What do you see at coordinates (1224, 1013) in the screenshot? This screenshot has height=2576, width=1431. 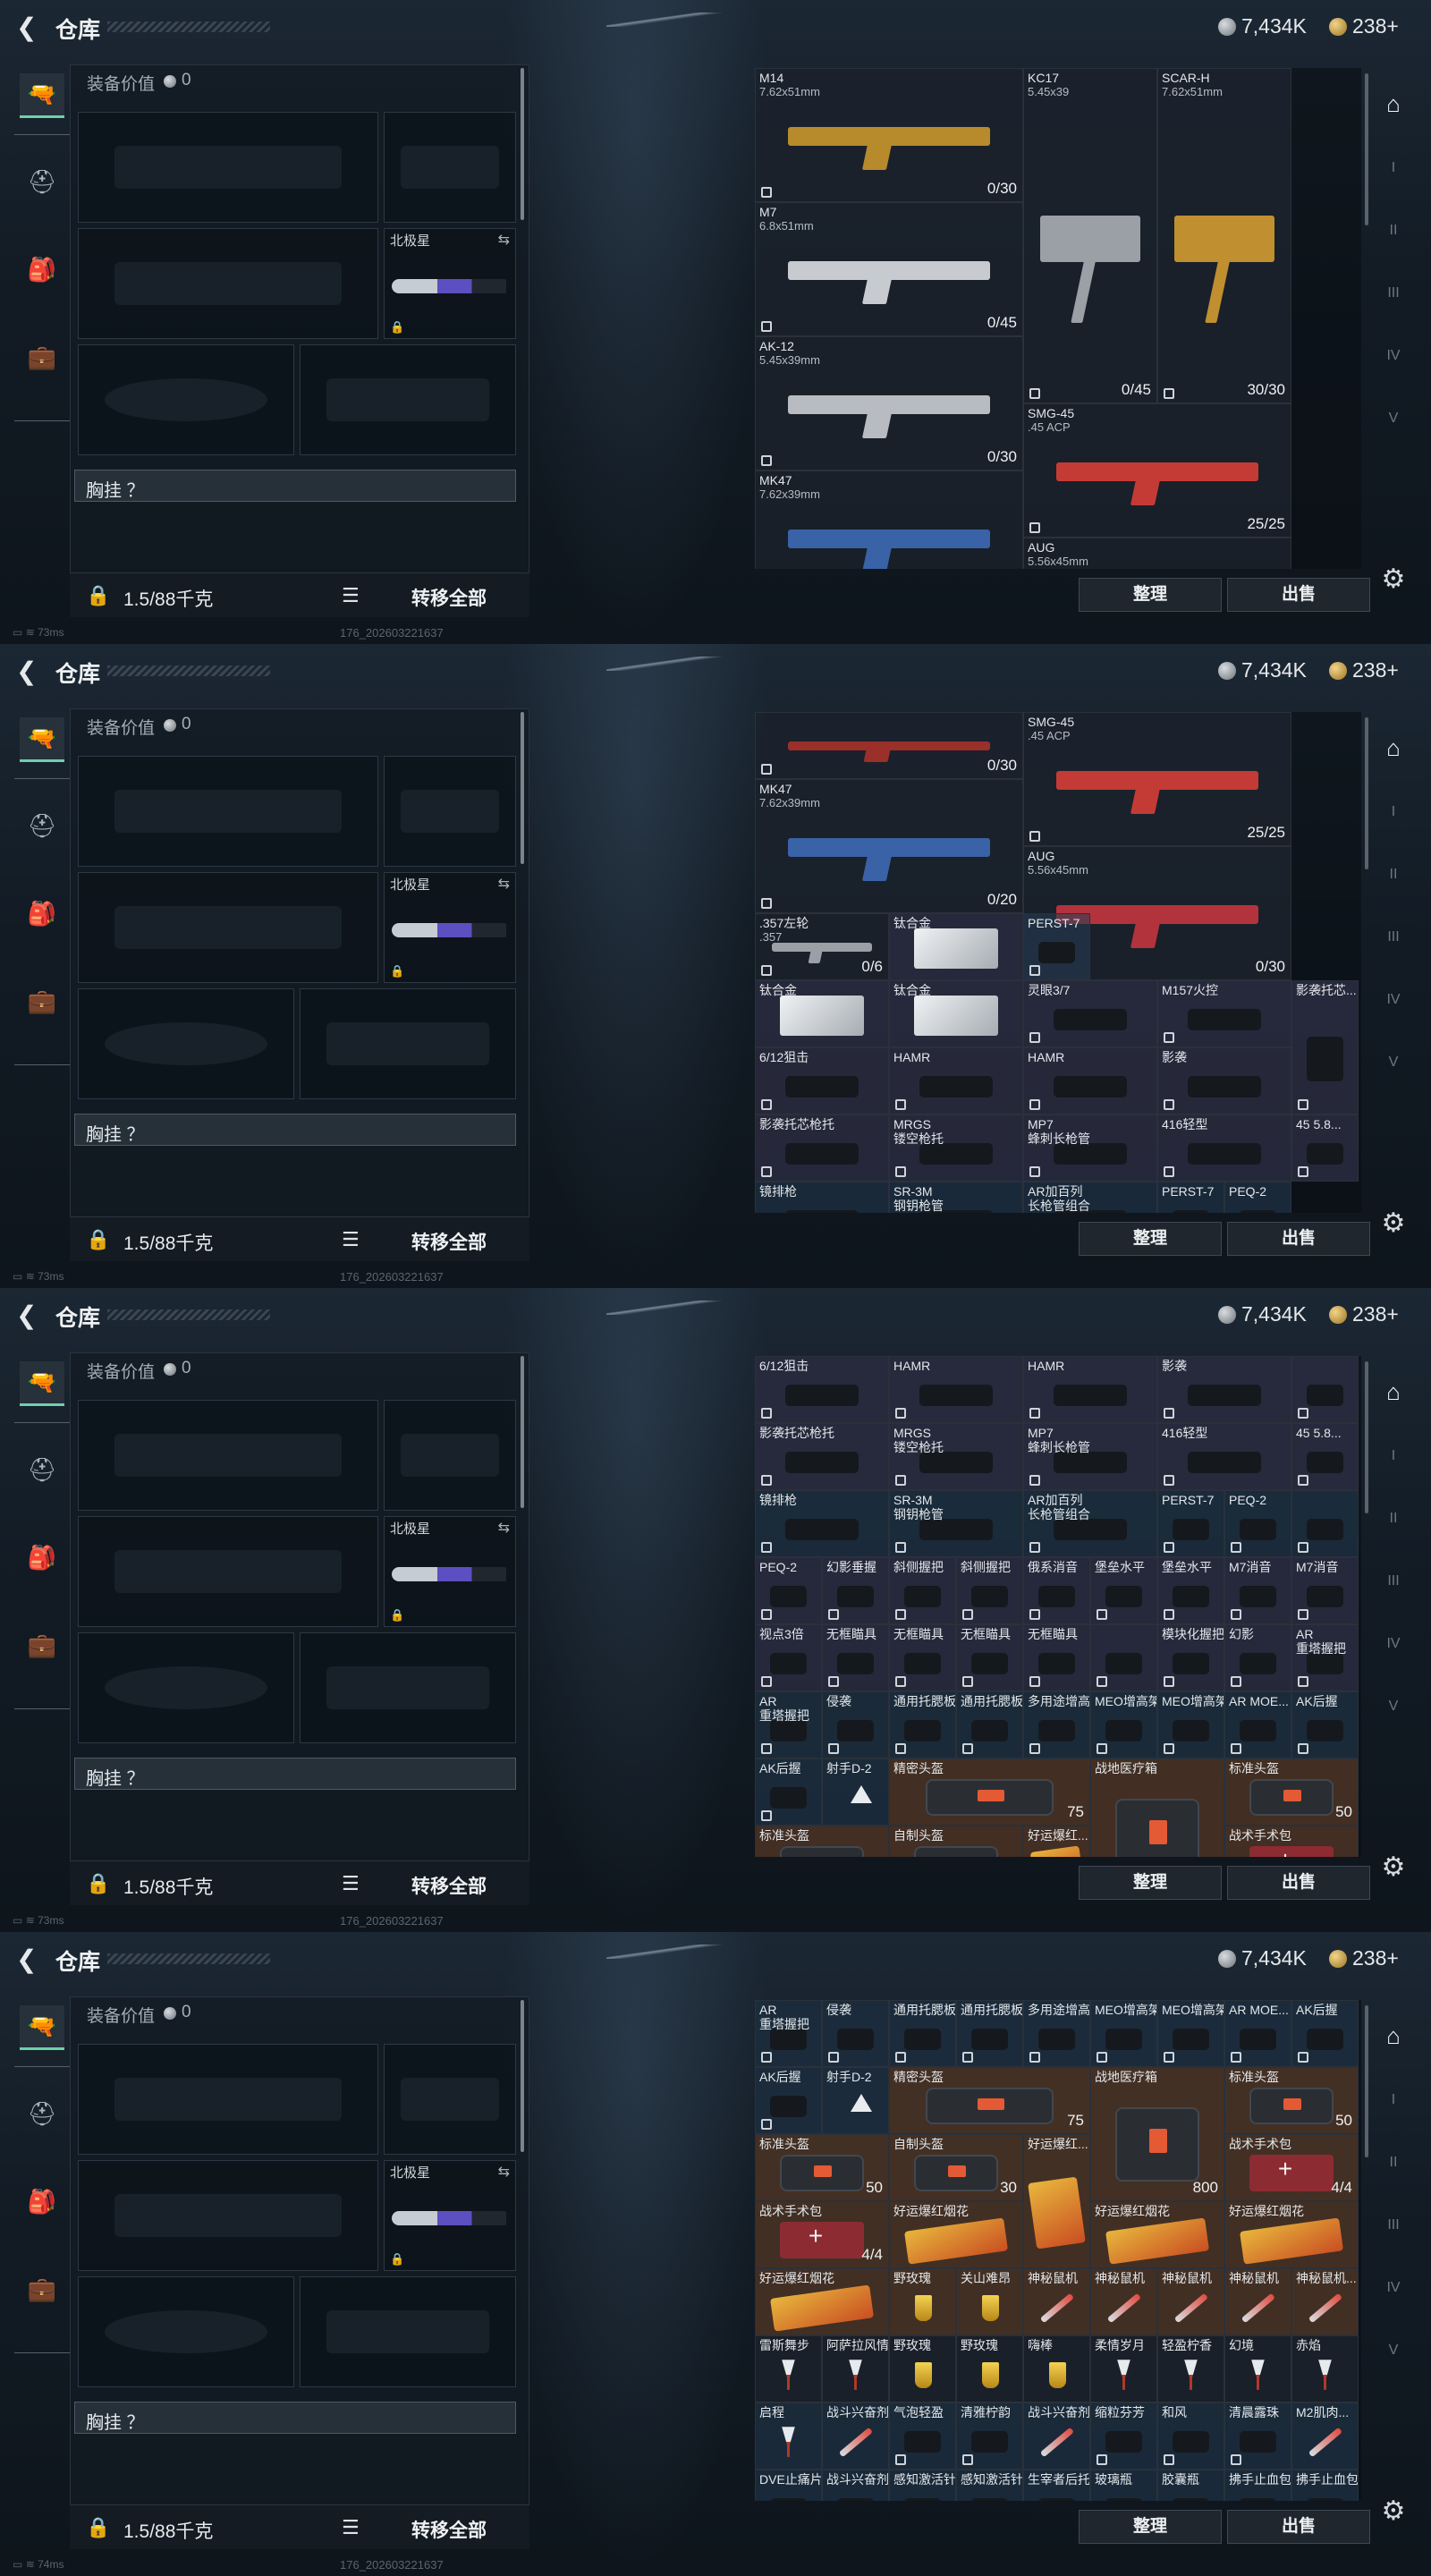 I see `inventory-item: M157火控` at bounding box center [1224, 1013].